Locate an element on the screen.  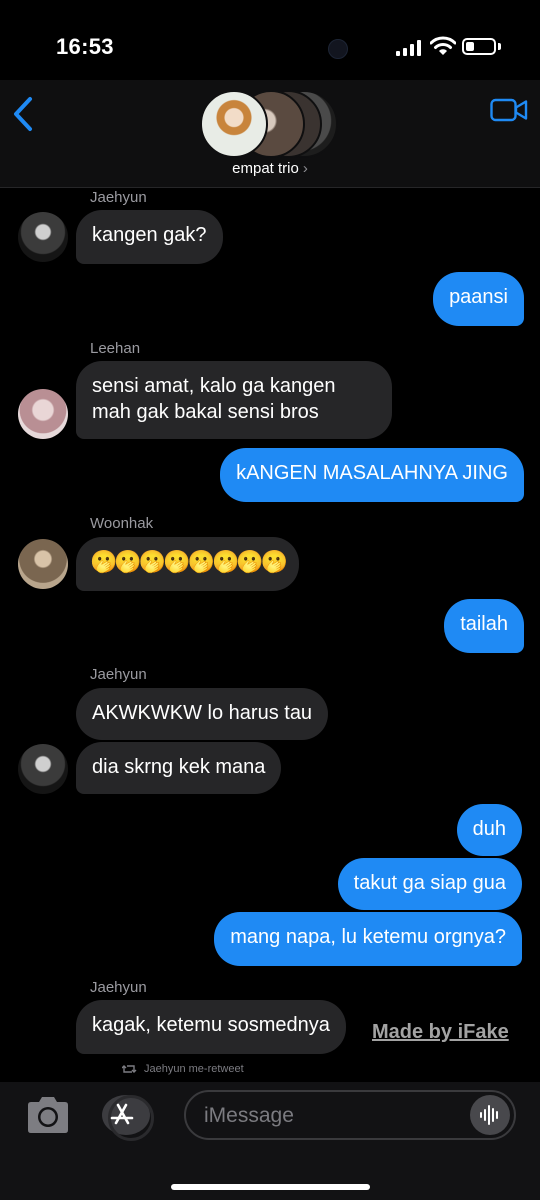
battery-level is located at coordinates (470, 46).